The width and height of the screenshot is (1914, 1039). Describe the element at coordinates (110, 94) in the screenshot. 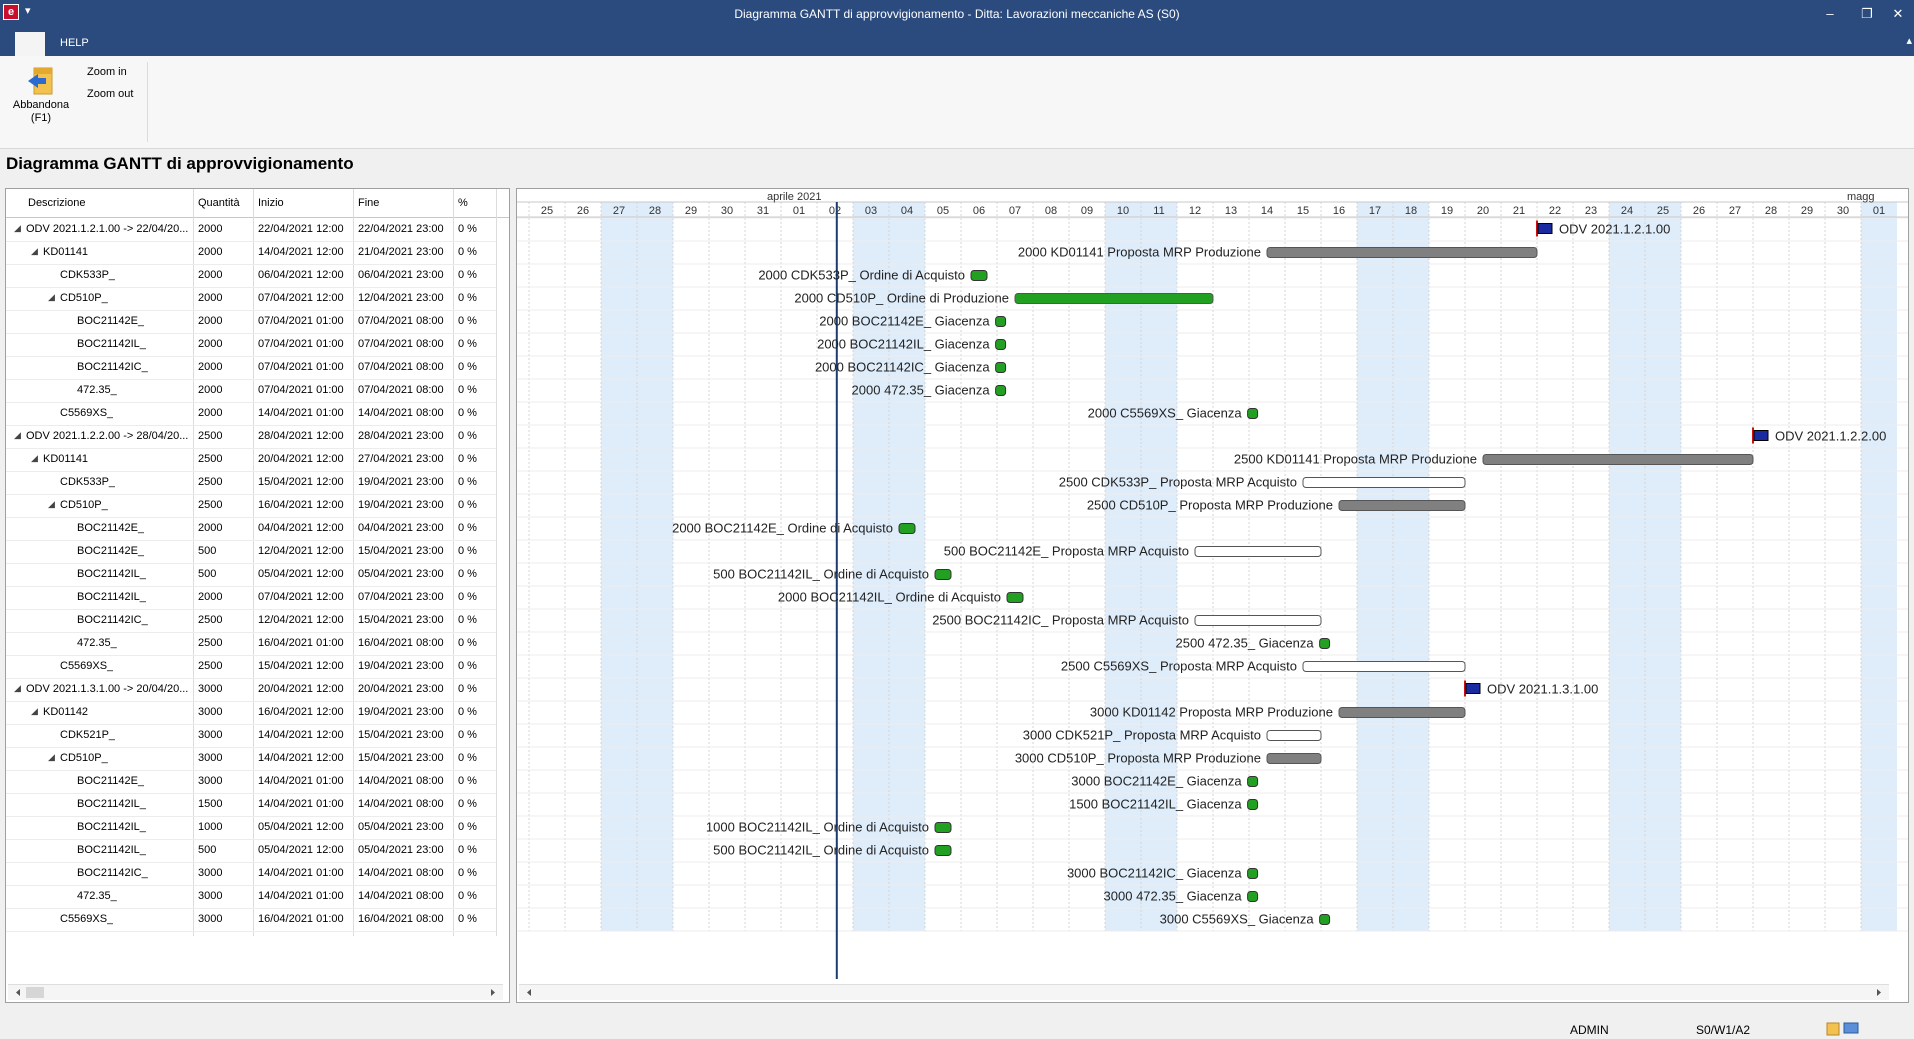

I see `zoom-out-button: Zoom out` at that location.